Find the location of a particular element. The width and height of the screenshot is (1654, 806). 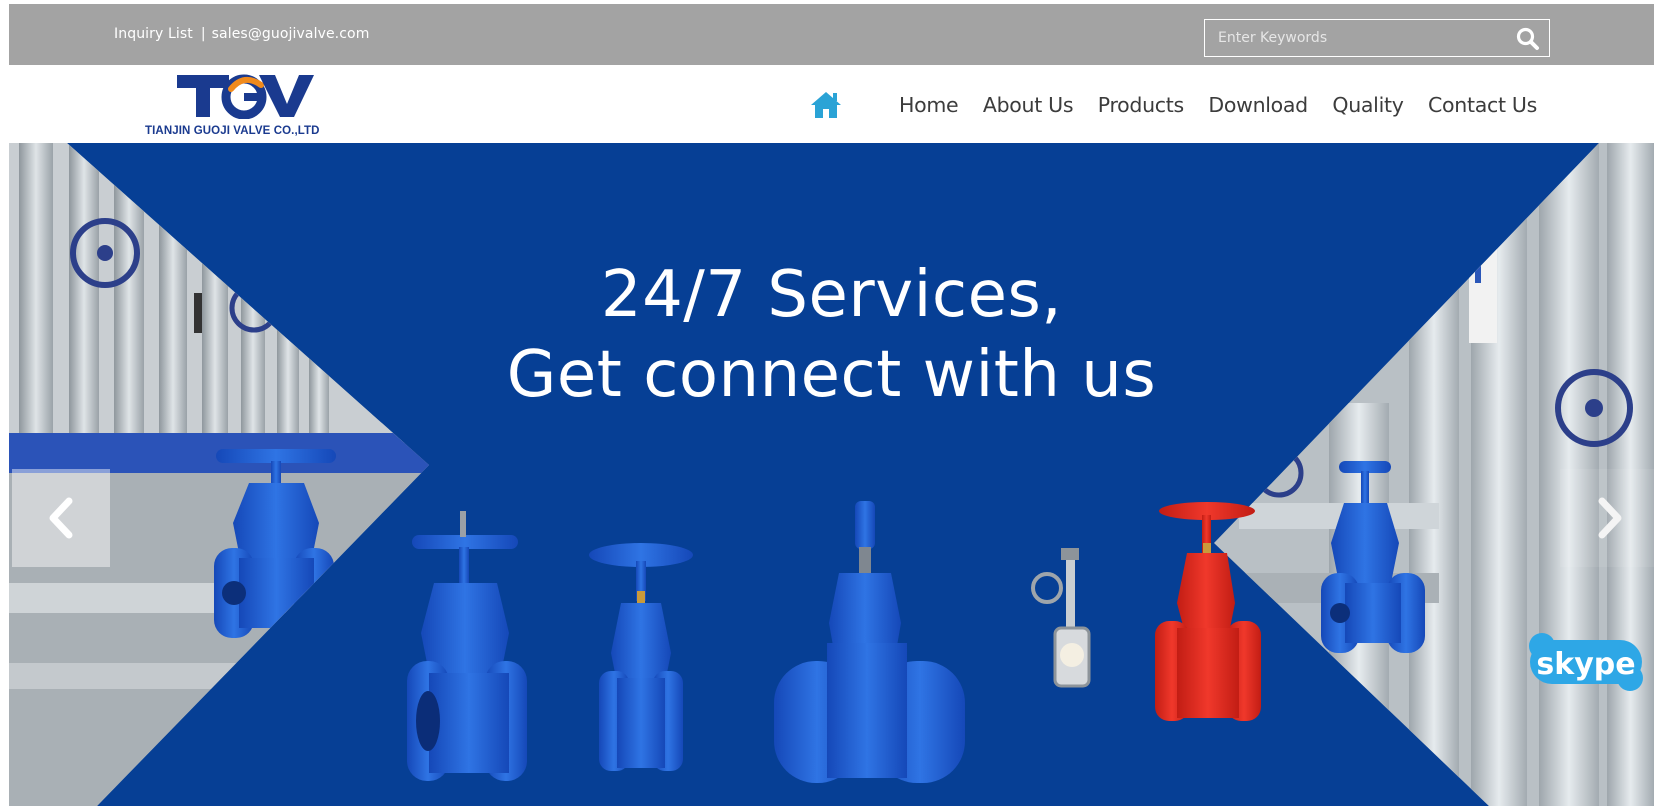

headline-line-1: 24/7 Services, is located at coordinates (831, 295).